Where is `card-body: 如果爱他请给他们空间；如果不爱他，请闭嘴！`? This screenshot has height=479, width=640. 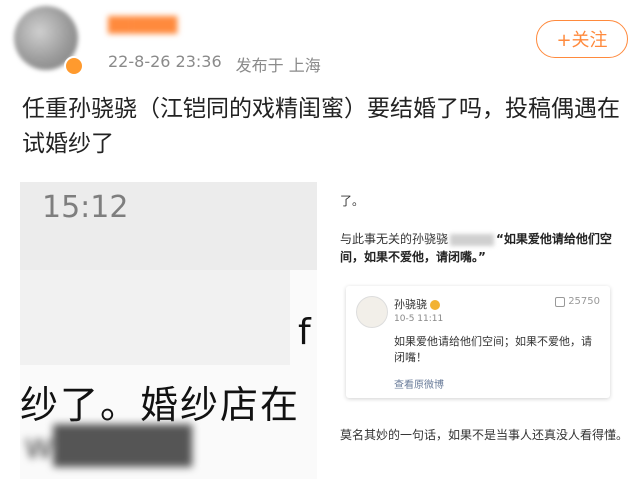
card-body: 如果爱他请给他们空间；如果不爱他，请闭嘴！ is located at coordinates (493, 349).